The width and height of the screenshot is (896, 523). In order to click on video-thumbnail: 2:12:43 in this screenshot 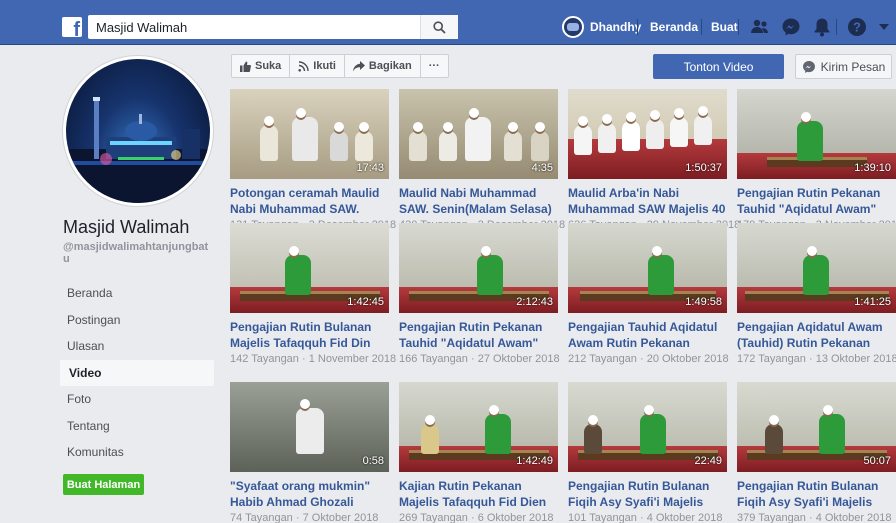, I will do `click(478, 268)`.